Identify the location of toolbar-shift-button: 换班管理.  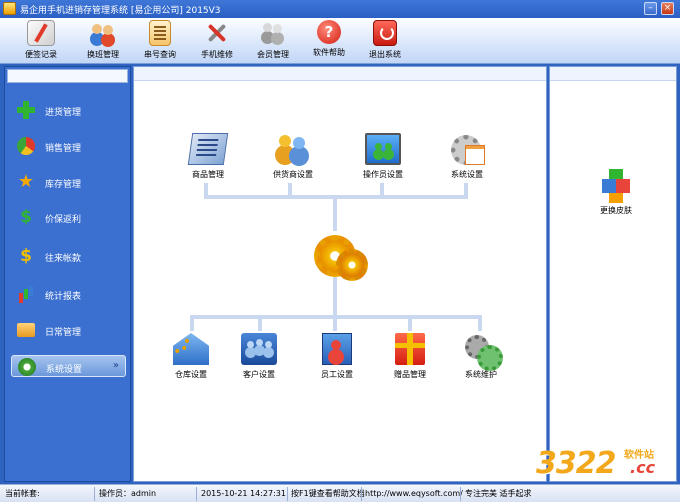
(103, 41).